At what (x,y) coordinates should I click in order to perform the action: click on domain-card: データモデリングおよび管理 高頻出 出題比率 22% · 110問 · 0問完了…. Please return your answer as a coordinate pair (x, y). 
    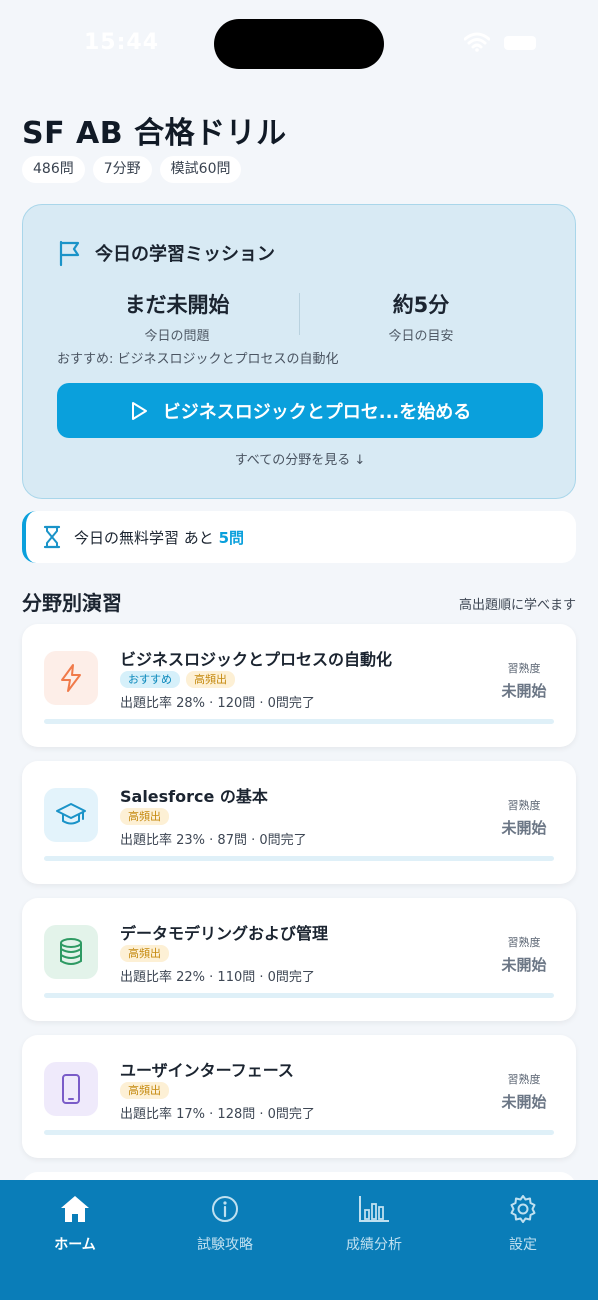
    Looking at the image, I should click on (299, 959).